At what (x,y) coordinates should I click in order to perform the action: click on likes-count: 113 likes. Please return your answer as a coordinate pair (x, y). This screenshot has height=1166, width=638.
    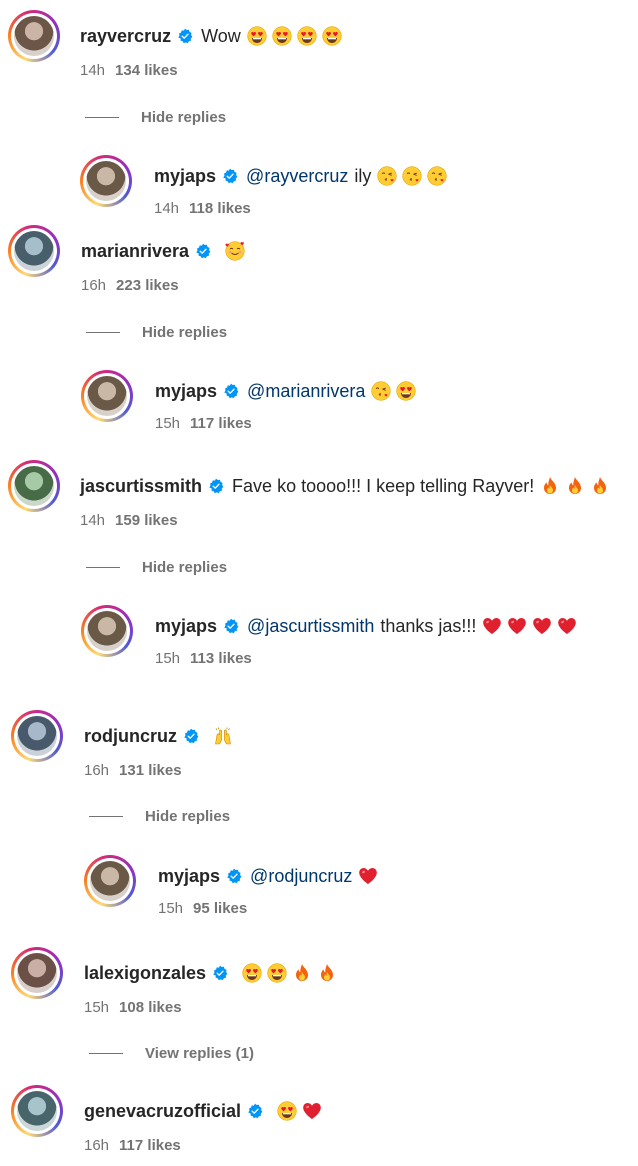
    Looking at the image, I should click on (221, 658).